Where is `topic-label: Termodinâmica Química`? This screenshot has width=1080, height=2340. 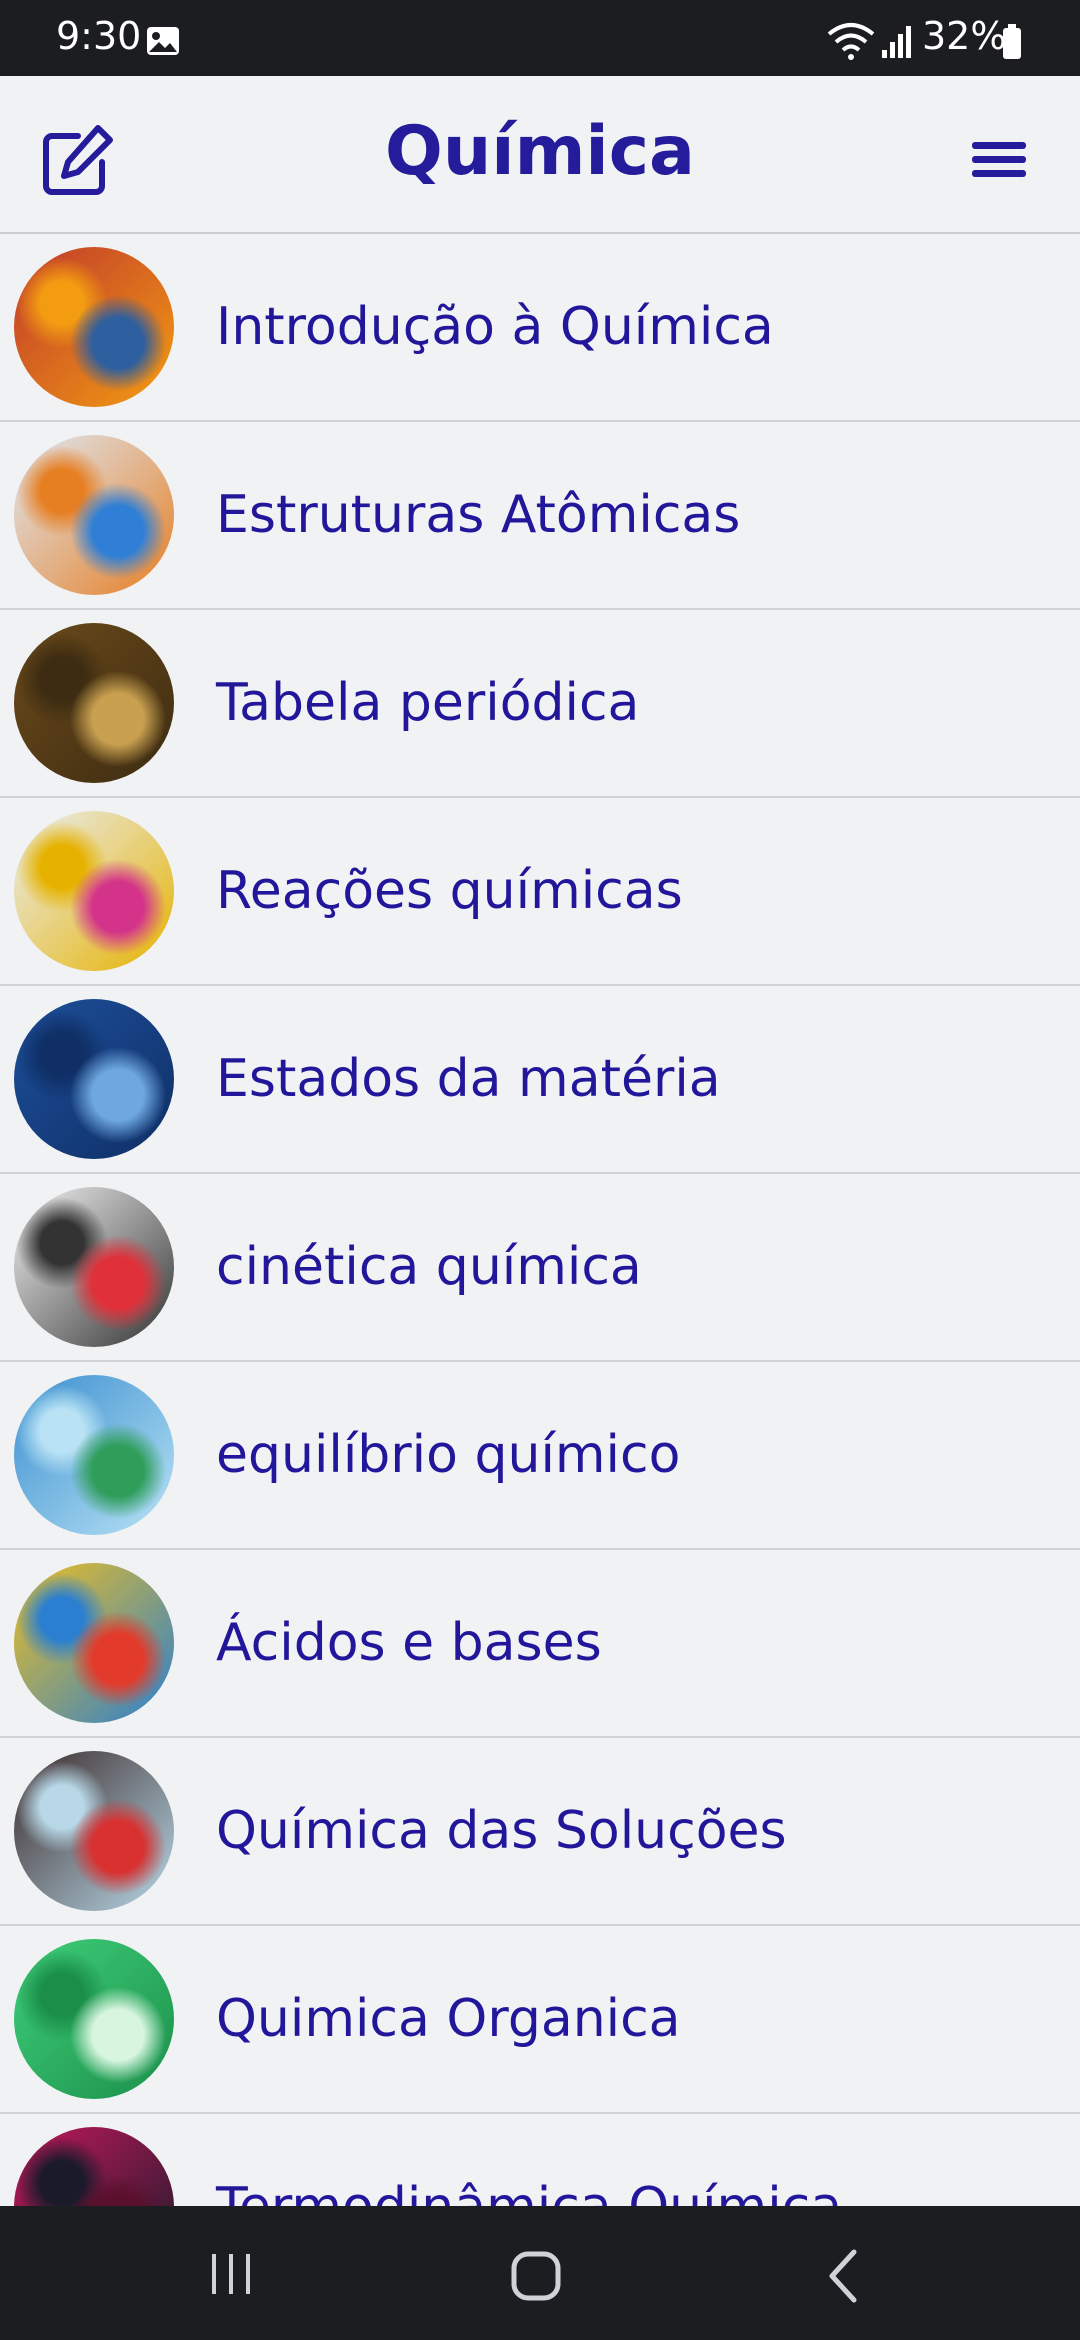
topic-label: Termodinâmica Química is located at coordinates (529, 2191).